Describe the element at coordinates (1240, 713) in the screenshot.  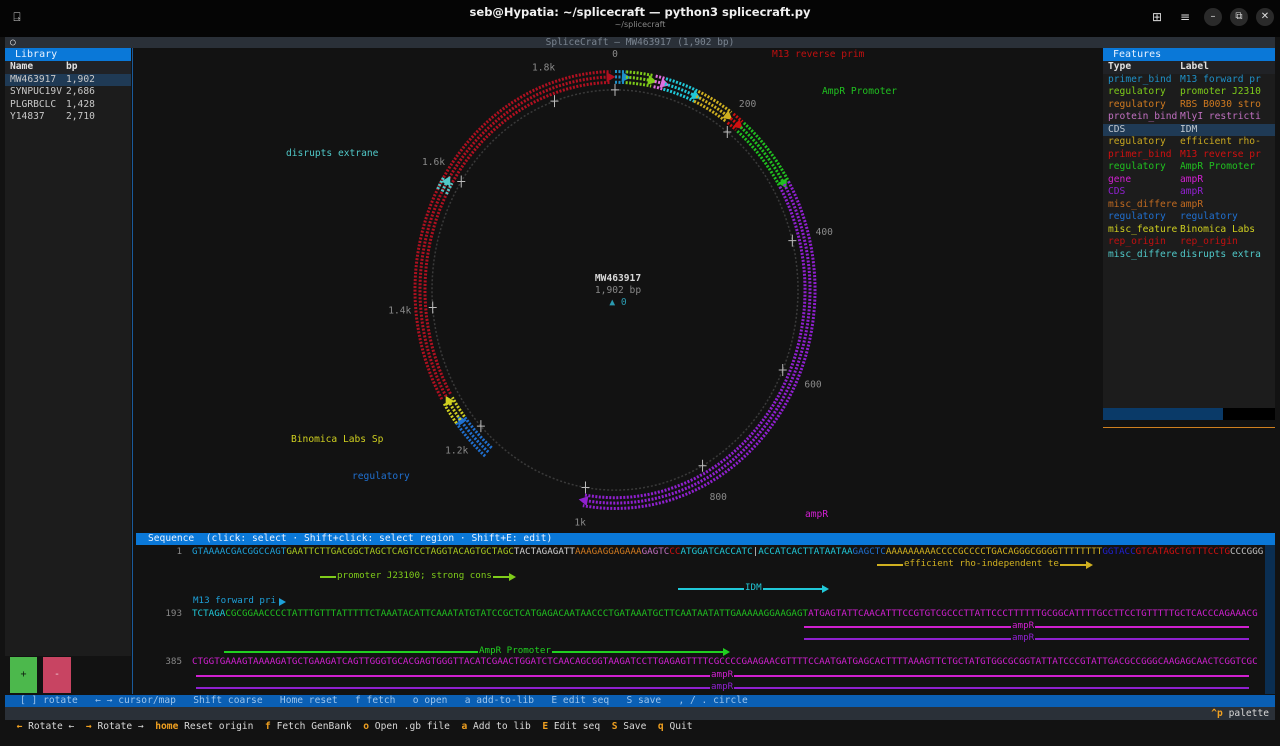
I see `palette-button: ^p palette` at that location.